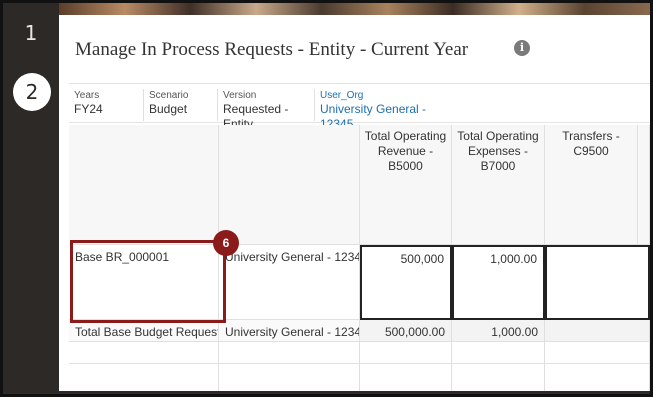  What do you see at coordinates (266, 110) in the screenshot?
I see `pov-version: Version Requested - Entity` at bounding box center [266, 110].